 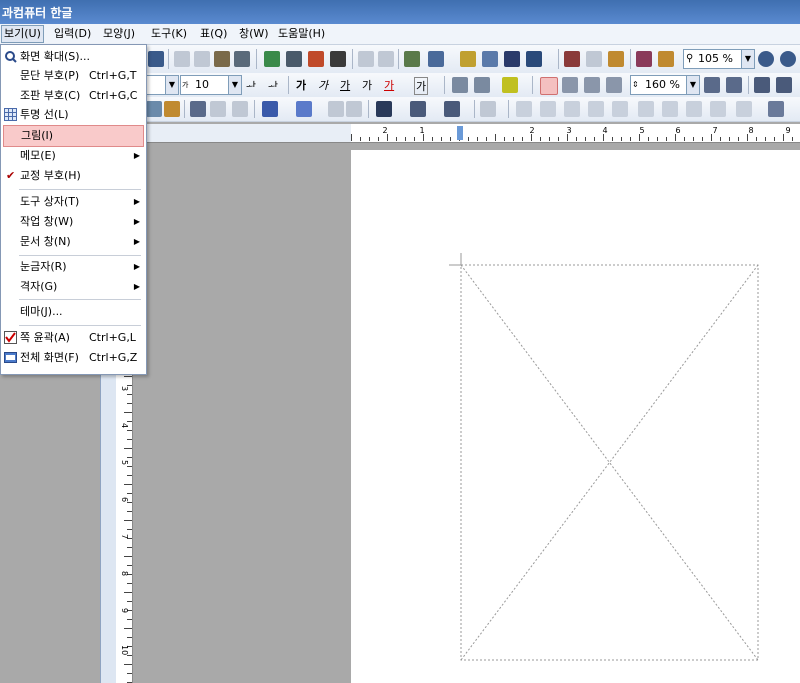 What do you see at coordinates (162, 85) in the screenshot?
I see `font-combo: ▼` at bounding box center [162, 85].